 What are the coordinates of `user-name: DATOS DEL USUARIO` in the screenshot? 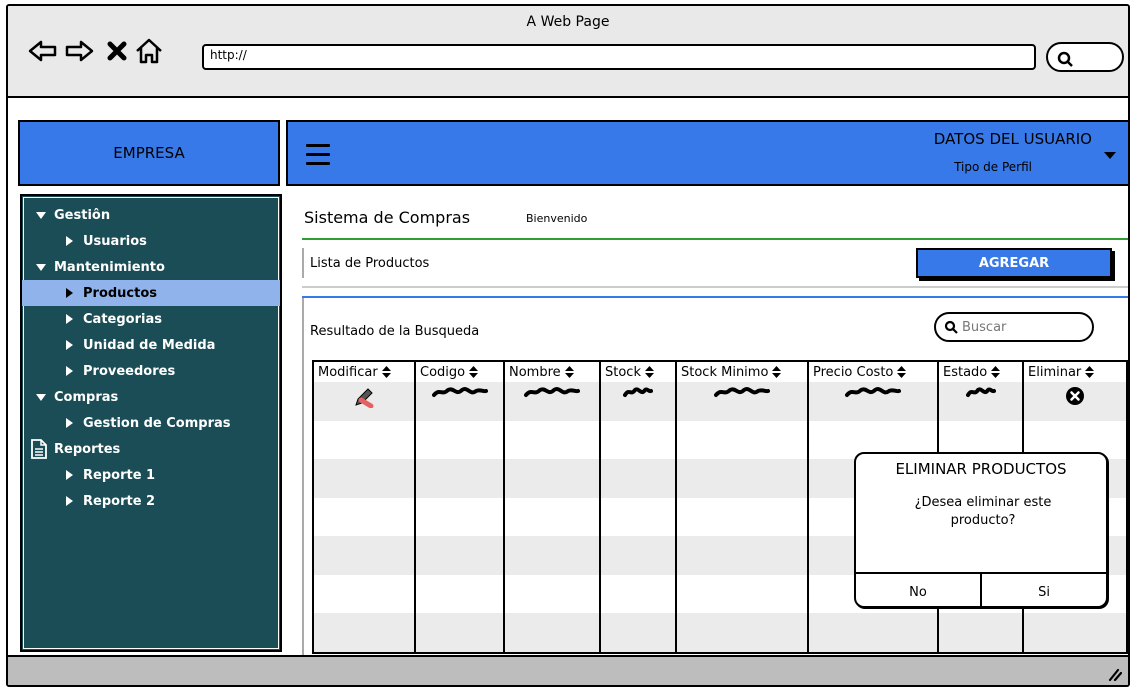 It's located at (1013, 139).